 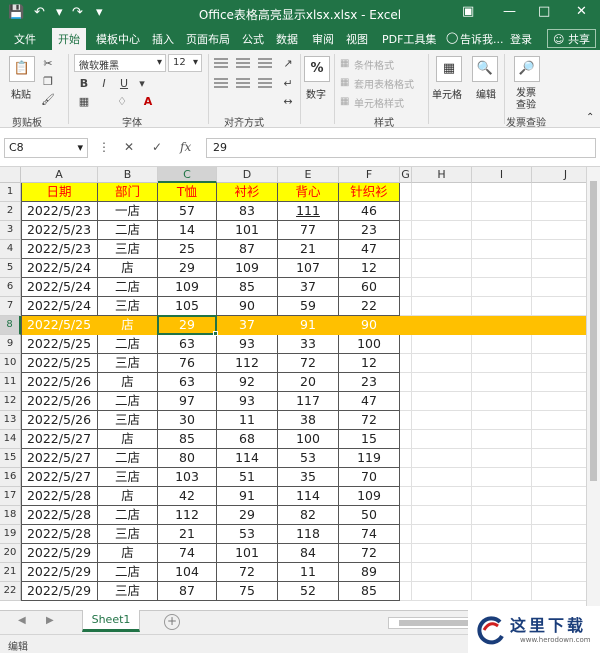 I want to click on column-header-b: B, so click(x=128, y=175).